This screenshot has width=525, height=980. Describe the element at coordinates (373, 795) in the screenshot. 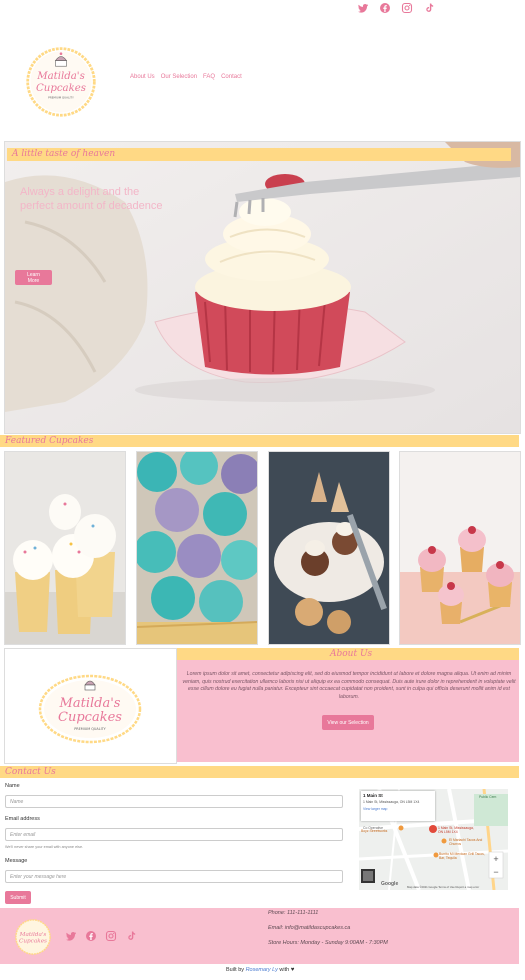

I see `map-place: 1 Main St` at that location.